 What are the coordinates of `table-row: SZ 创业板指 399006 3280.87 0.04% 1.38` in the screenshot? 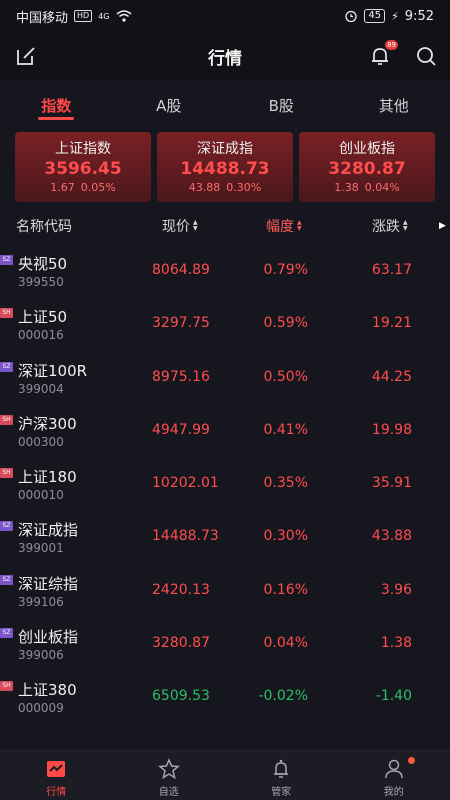 It's located at (225, 642).